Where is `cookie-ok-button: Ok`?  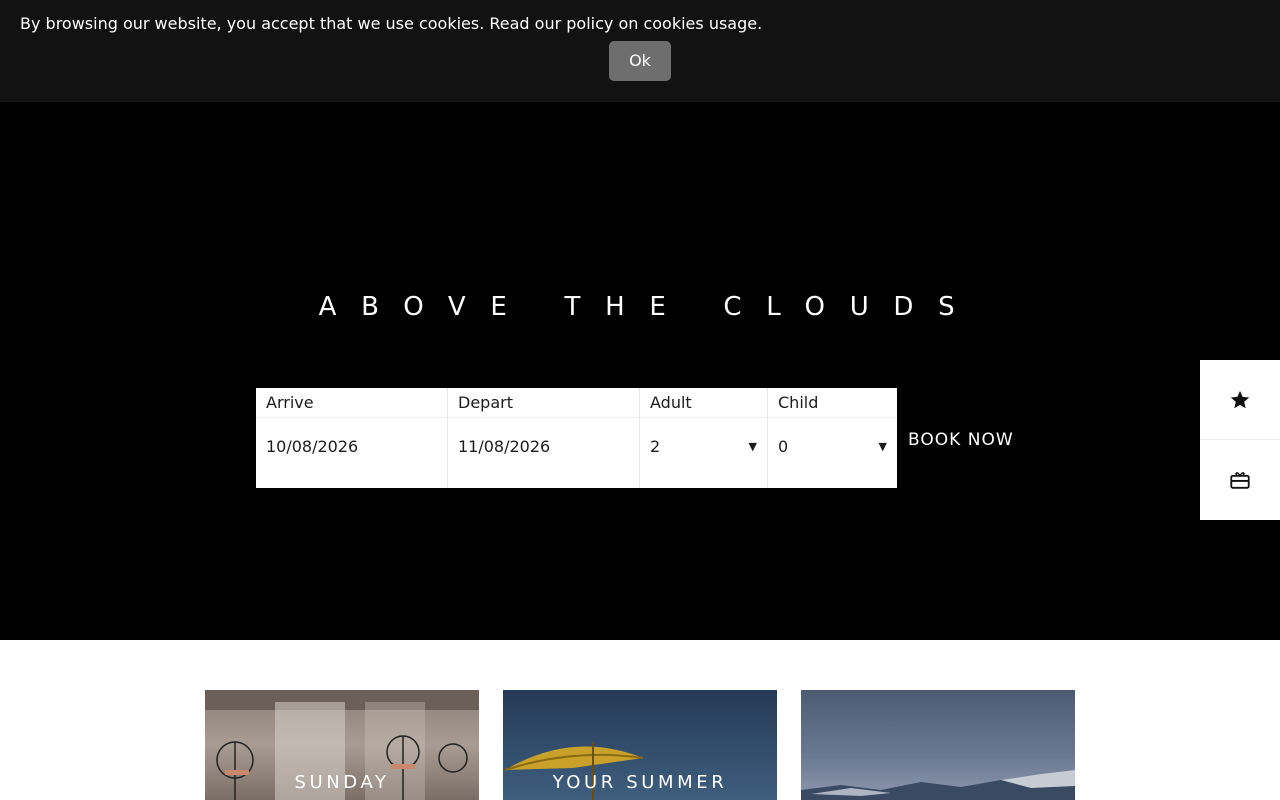 cookie-ok-button: Ok is located at coordinates (640, 61).